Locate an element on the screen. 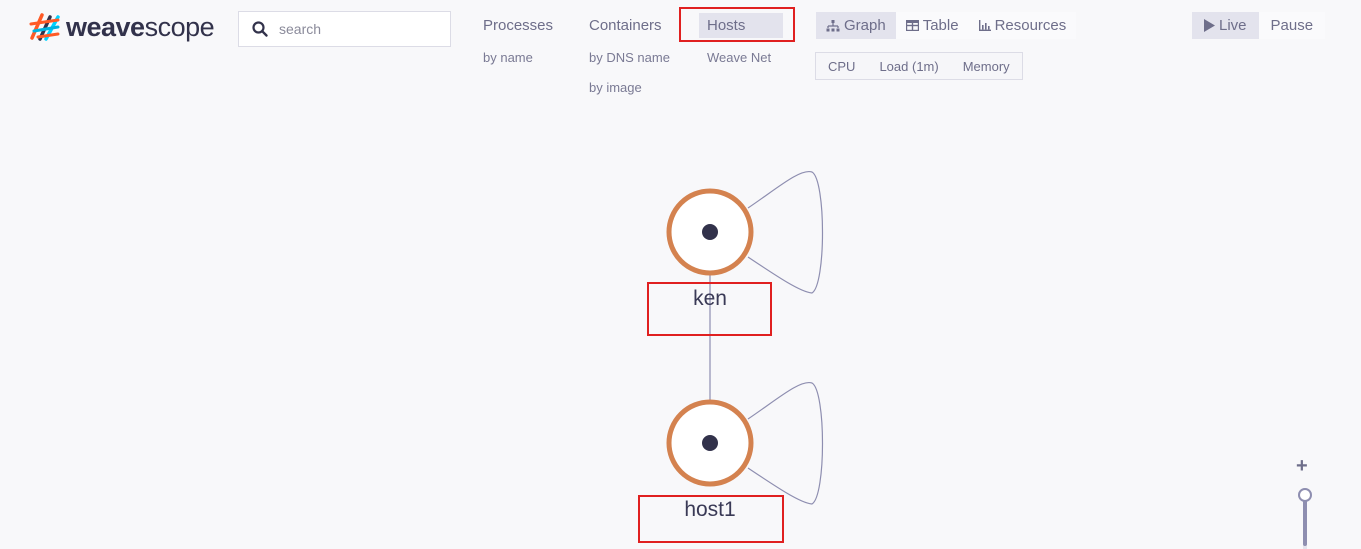 This screenshot has height=549, width=1361. topology-graph is located at coordinates (745, 337).